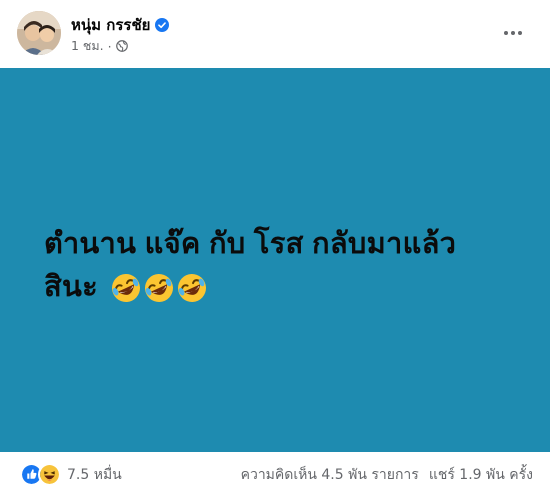 The image size is (550, 494). Describe the element at coordinates (250, 244) in the screenshot. I see `banner-line-1: ตำนาน แจ๊ค กับ โรส กลับมาแล้ว` at that location.